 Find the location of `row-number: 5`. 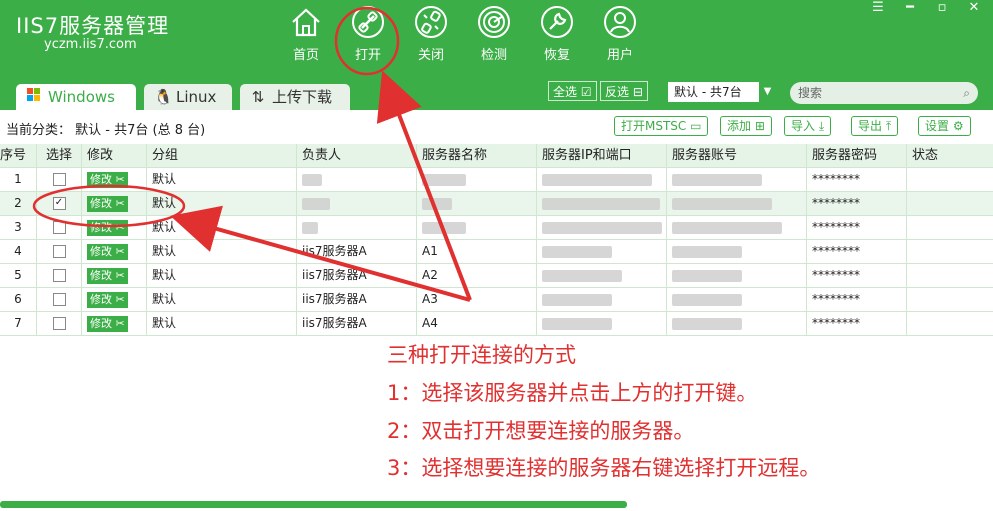

row-number: 5 is located at coordinates (18, 275).